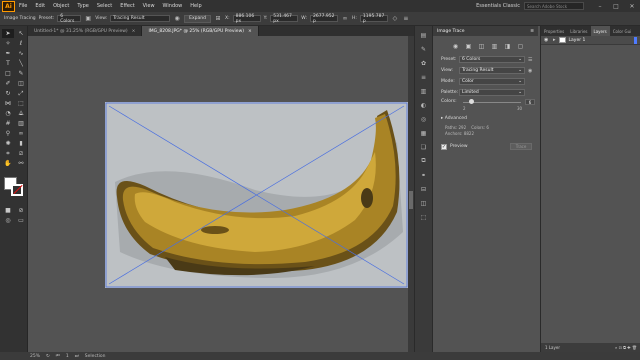  I want to click on graph-tool-icon: ▮, so click(21, 143).